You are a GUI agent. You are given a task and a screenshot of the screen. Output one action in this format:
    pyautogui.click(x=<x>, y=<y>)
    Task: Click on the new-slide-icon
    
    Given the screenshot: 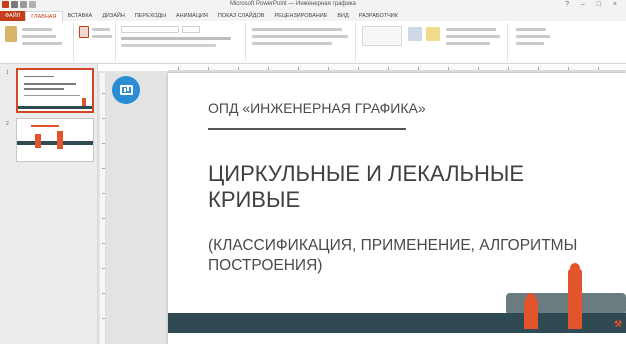 What is the action you would take?
    pyautogui.click(x=84, y=32)
    